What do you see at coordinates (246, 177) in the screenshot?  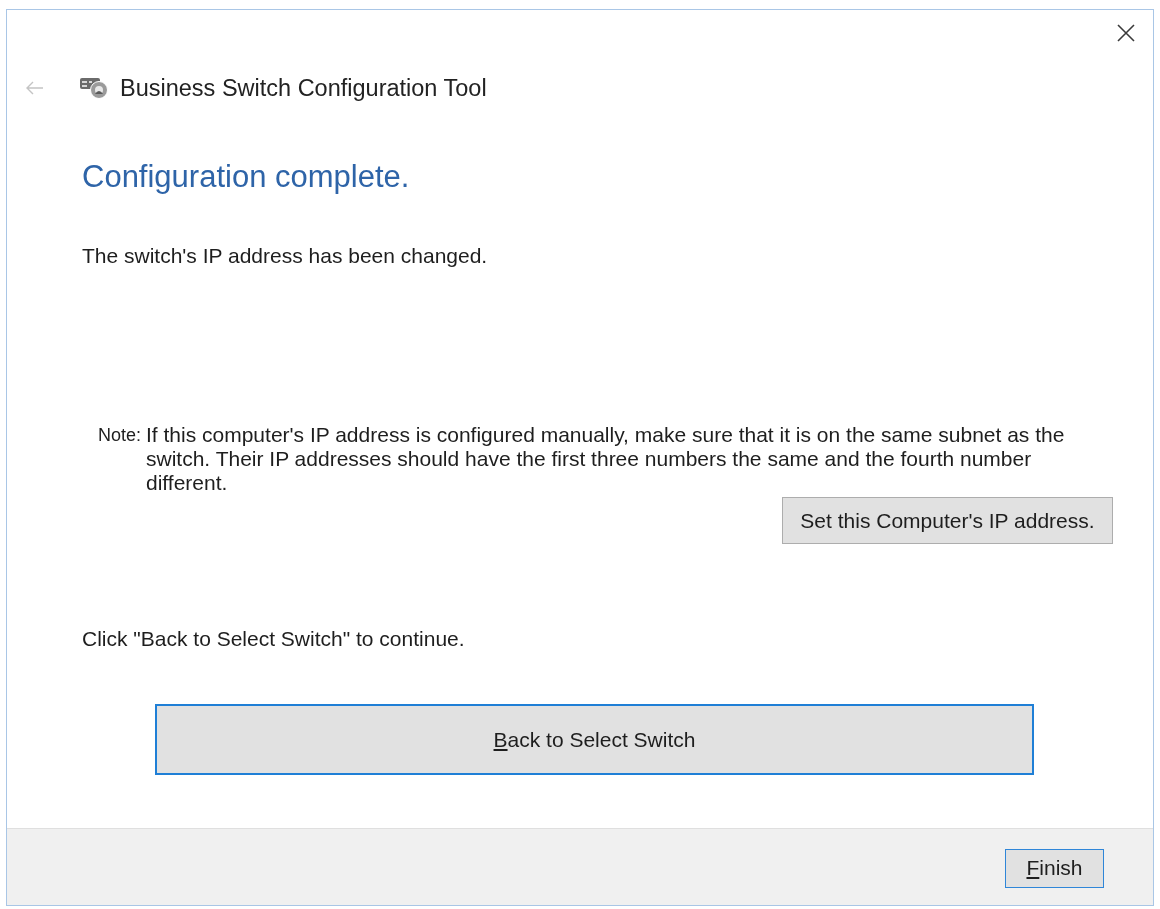 I see `page-heading: Configuration complete.` at bounding box center [246, 177].